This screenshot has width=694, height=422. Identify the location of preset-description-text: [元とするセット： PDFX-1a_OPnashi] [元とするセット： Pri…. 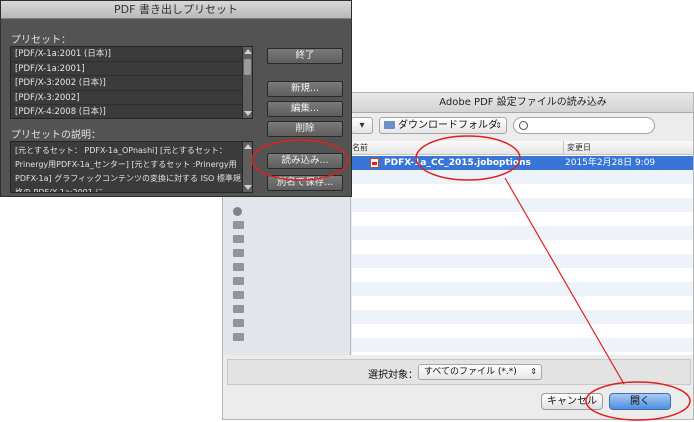
(128, 169).